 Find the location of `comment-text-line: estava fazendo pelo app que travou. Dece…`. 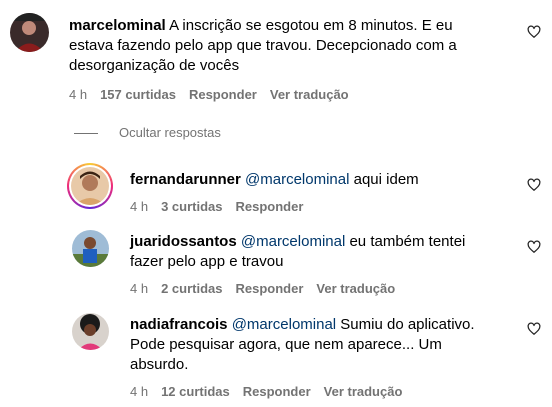

comment-text-line: estava fazendo pelo app que travou. Dece… is located at coordinates (263, 45).